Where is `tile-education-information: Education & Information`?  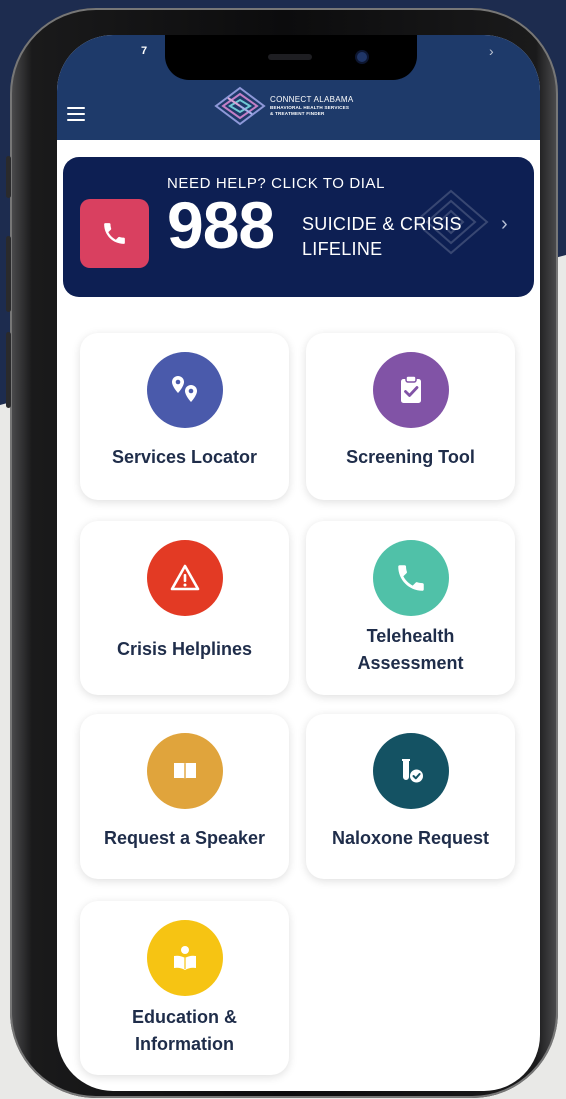
tile-education-information: Education & Information is located at coordinates (184, 988).